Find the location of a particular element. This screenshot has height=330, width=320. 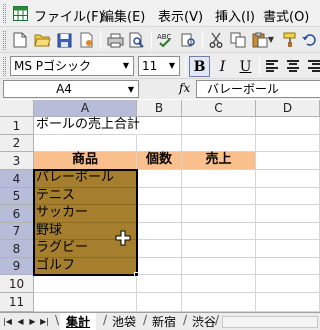

cell-b2 is located at coordinates (159, 143).